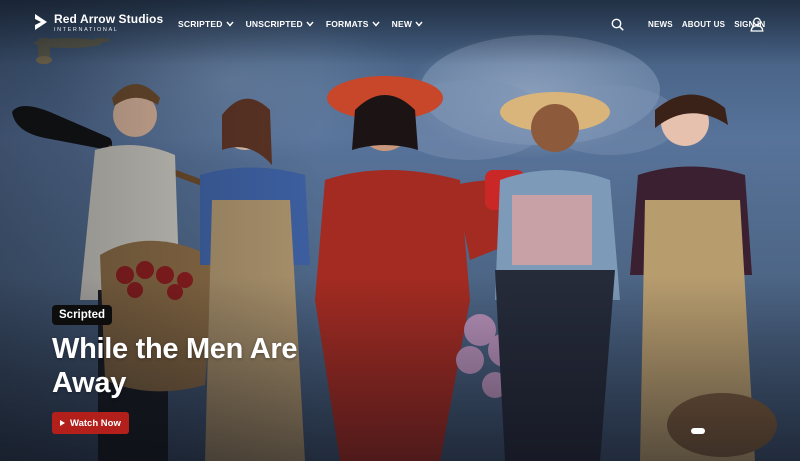  I want to click on user-icon, so click(757, 24).